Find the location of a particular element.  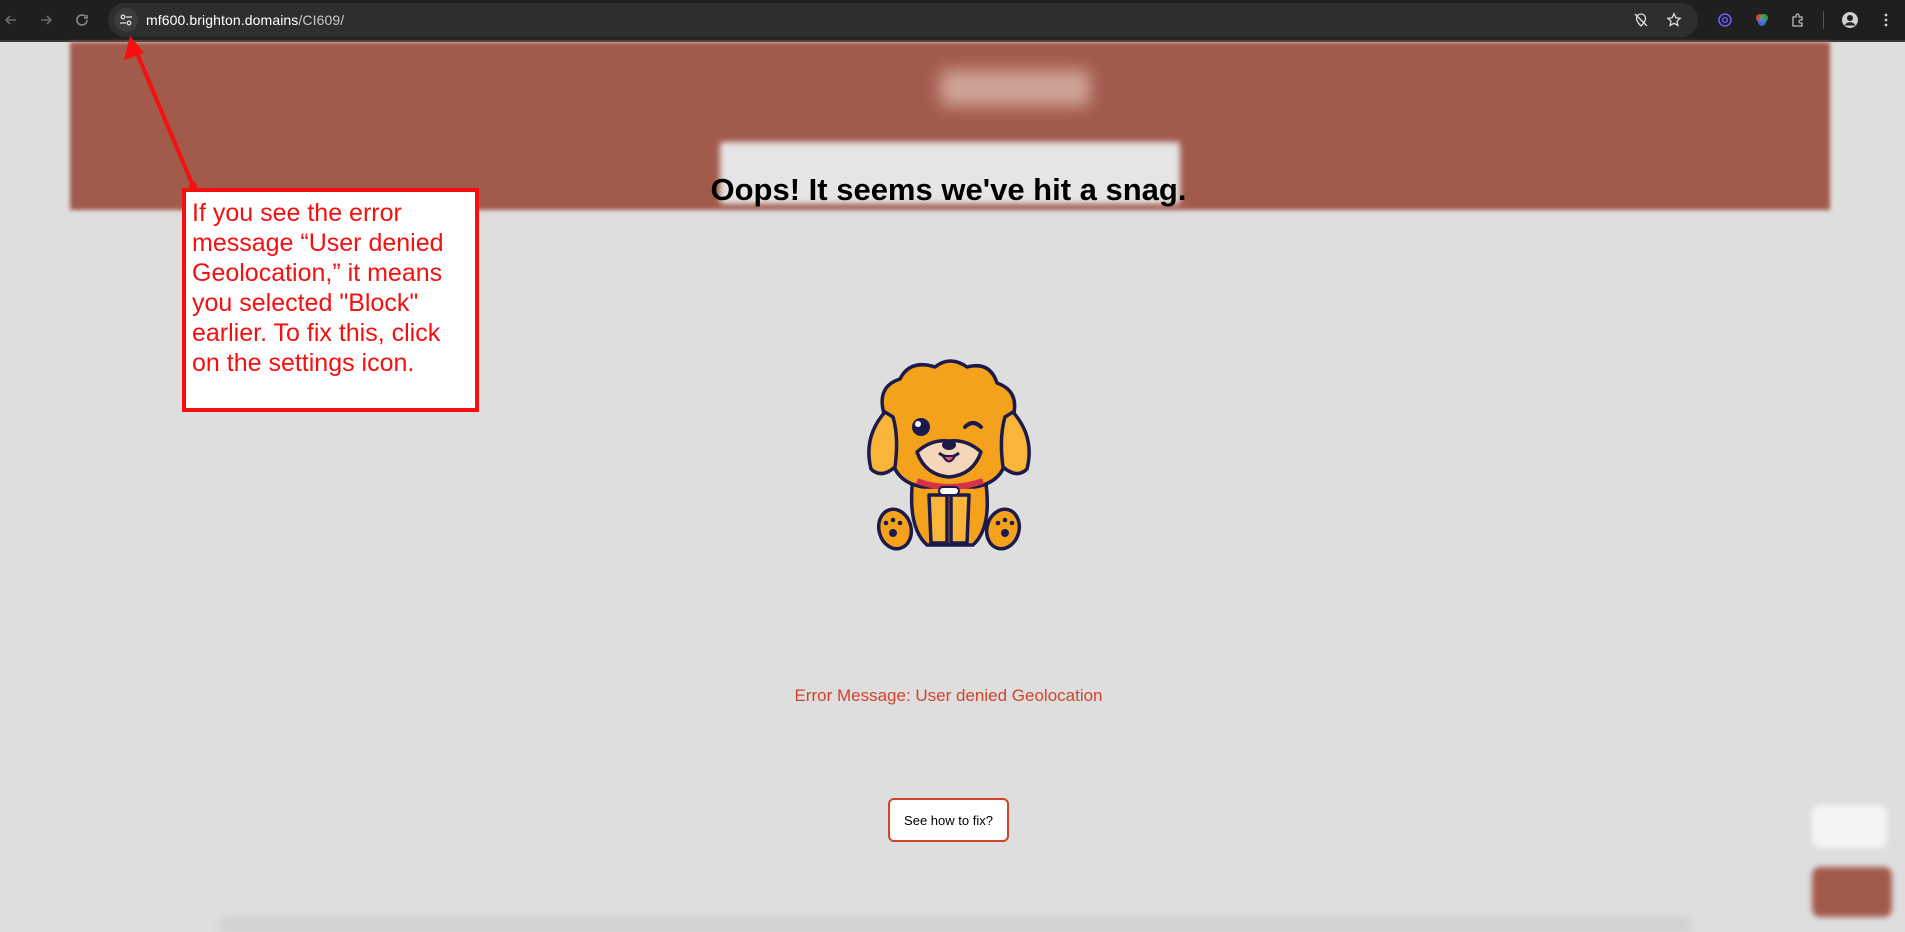

url-path: /CI609/ is located at coordinates (321, 20).